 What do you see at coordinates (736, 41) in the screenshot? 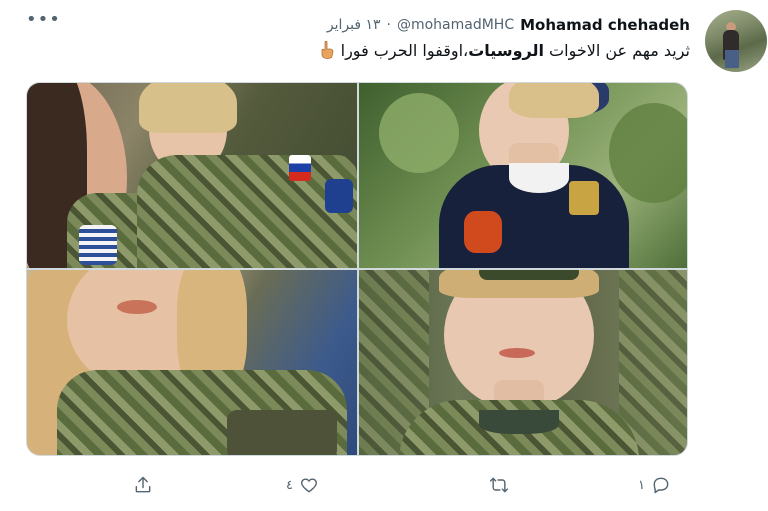
I see `avatar` at bounding box center [736, 41].